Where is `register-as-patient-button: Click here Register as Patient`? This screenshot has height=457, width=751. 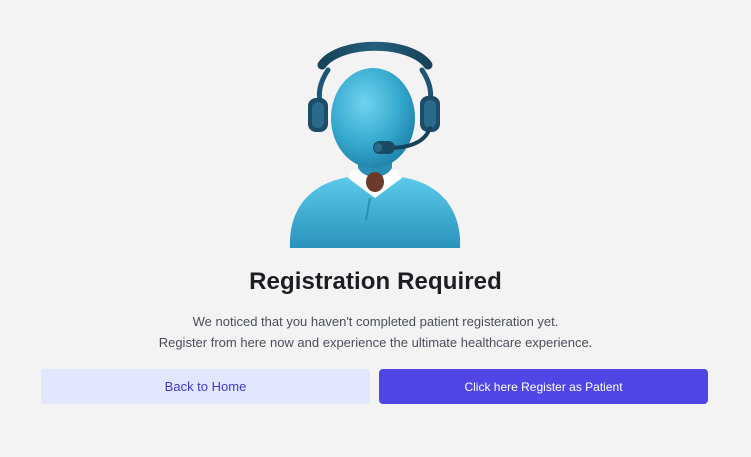
register-as-patient-button: Click here Register as Patient is located at coordinates (543, 386).